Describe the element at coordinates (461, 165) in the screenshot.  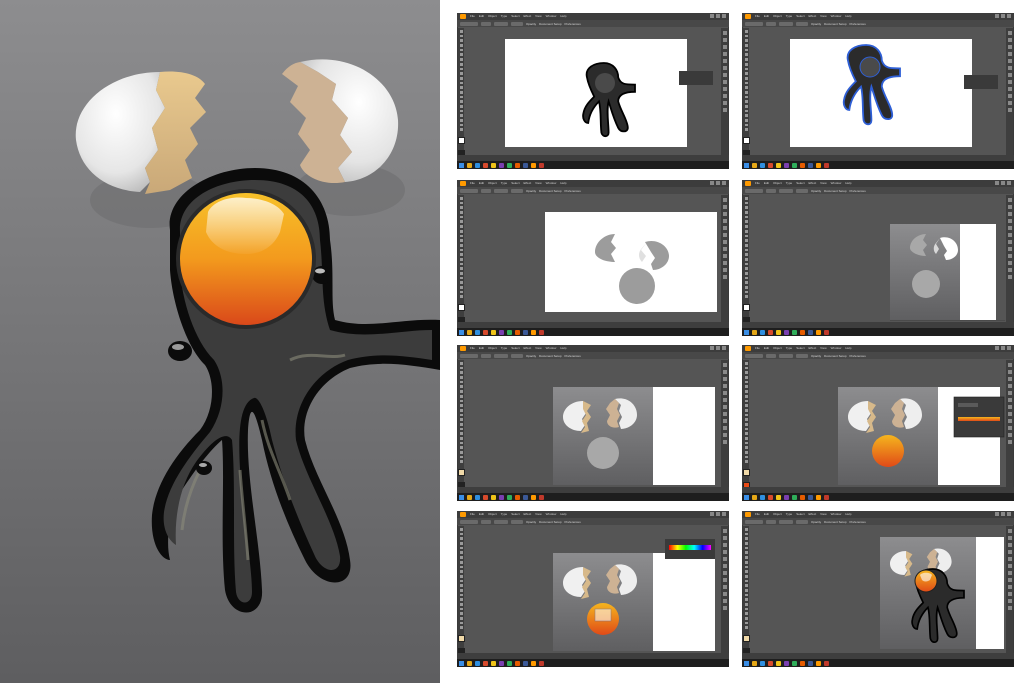
I see `windows-start-icon` at that location.